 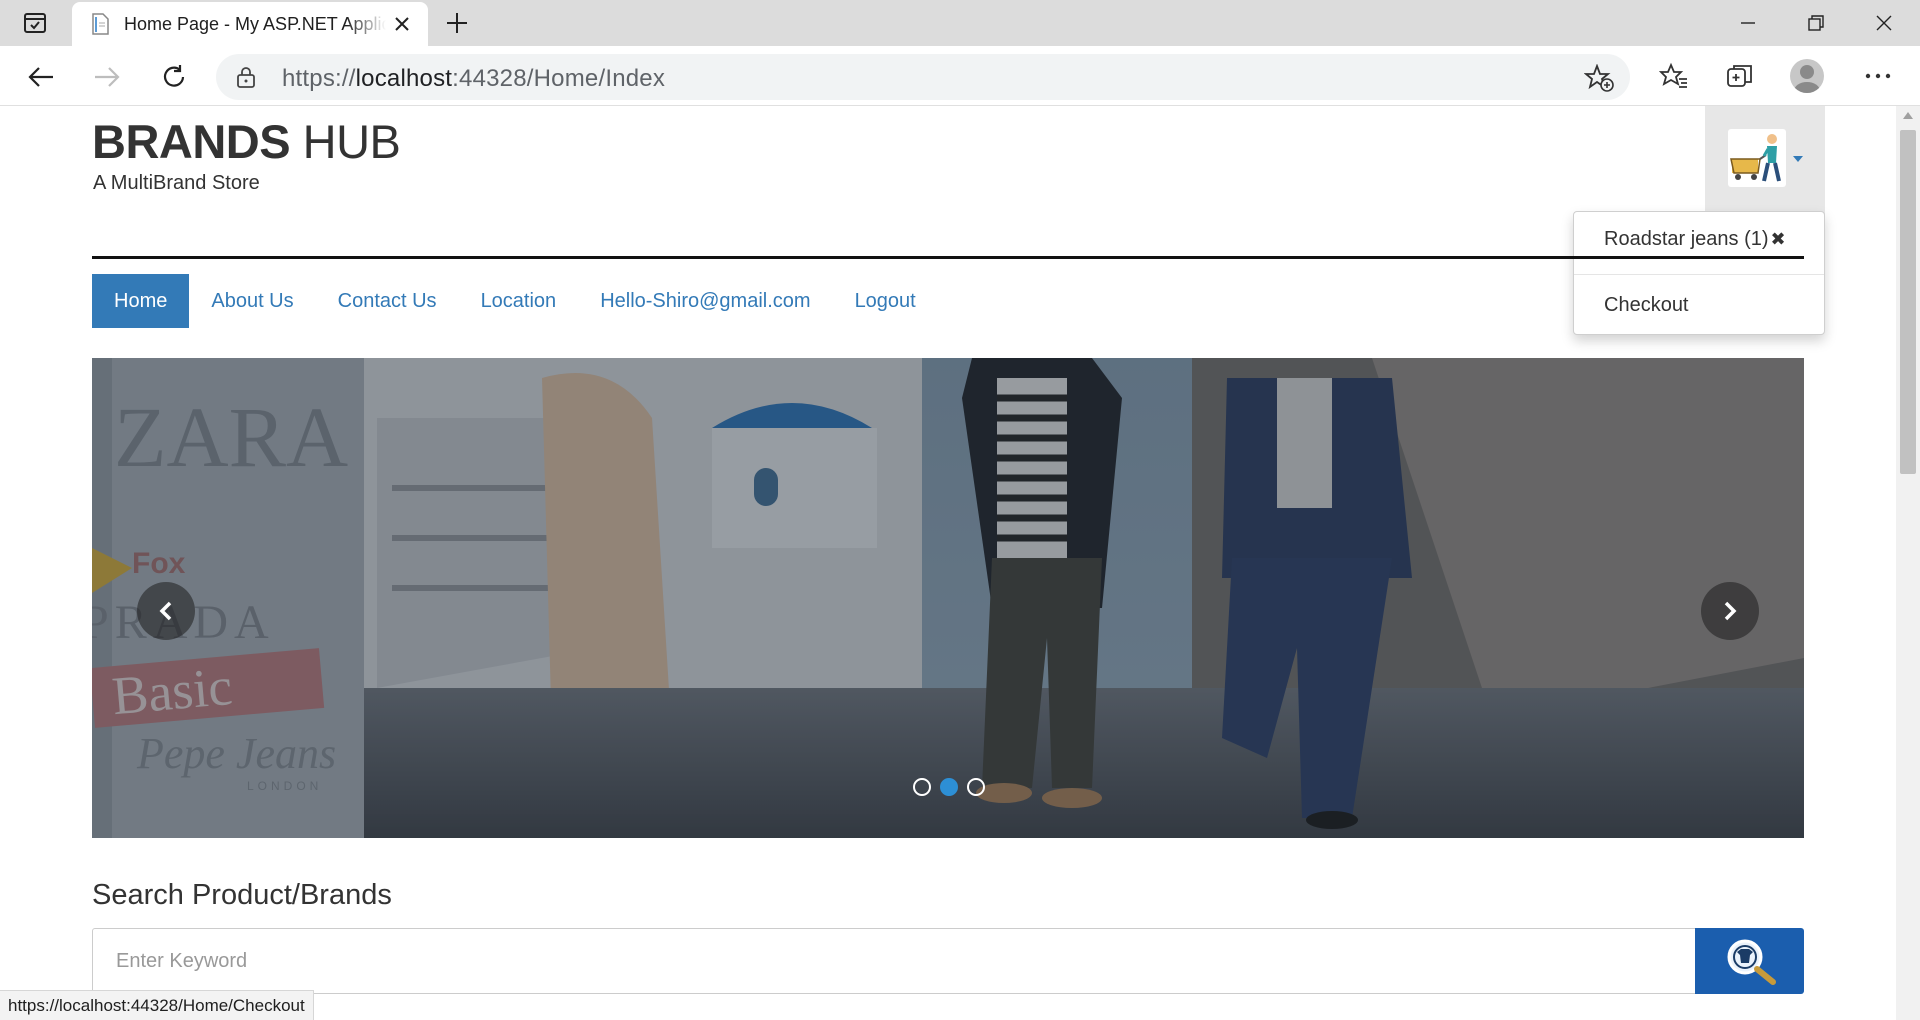 What do you see at coordinates (519, 301) in the screenshot?
I see `nav-item-location: Location` at bounding box center [519, 301].